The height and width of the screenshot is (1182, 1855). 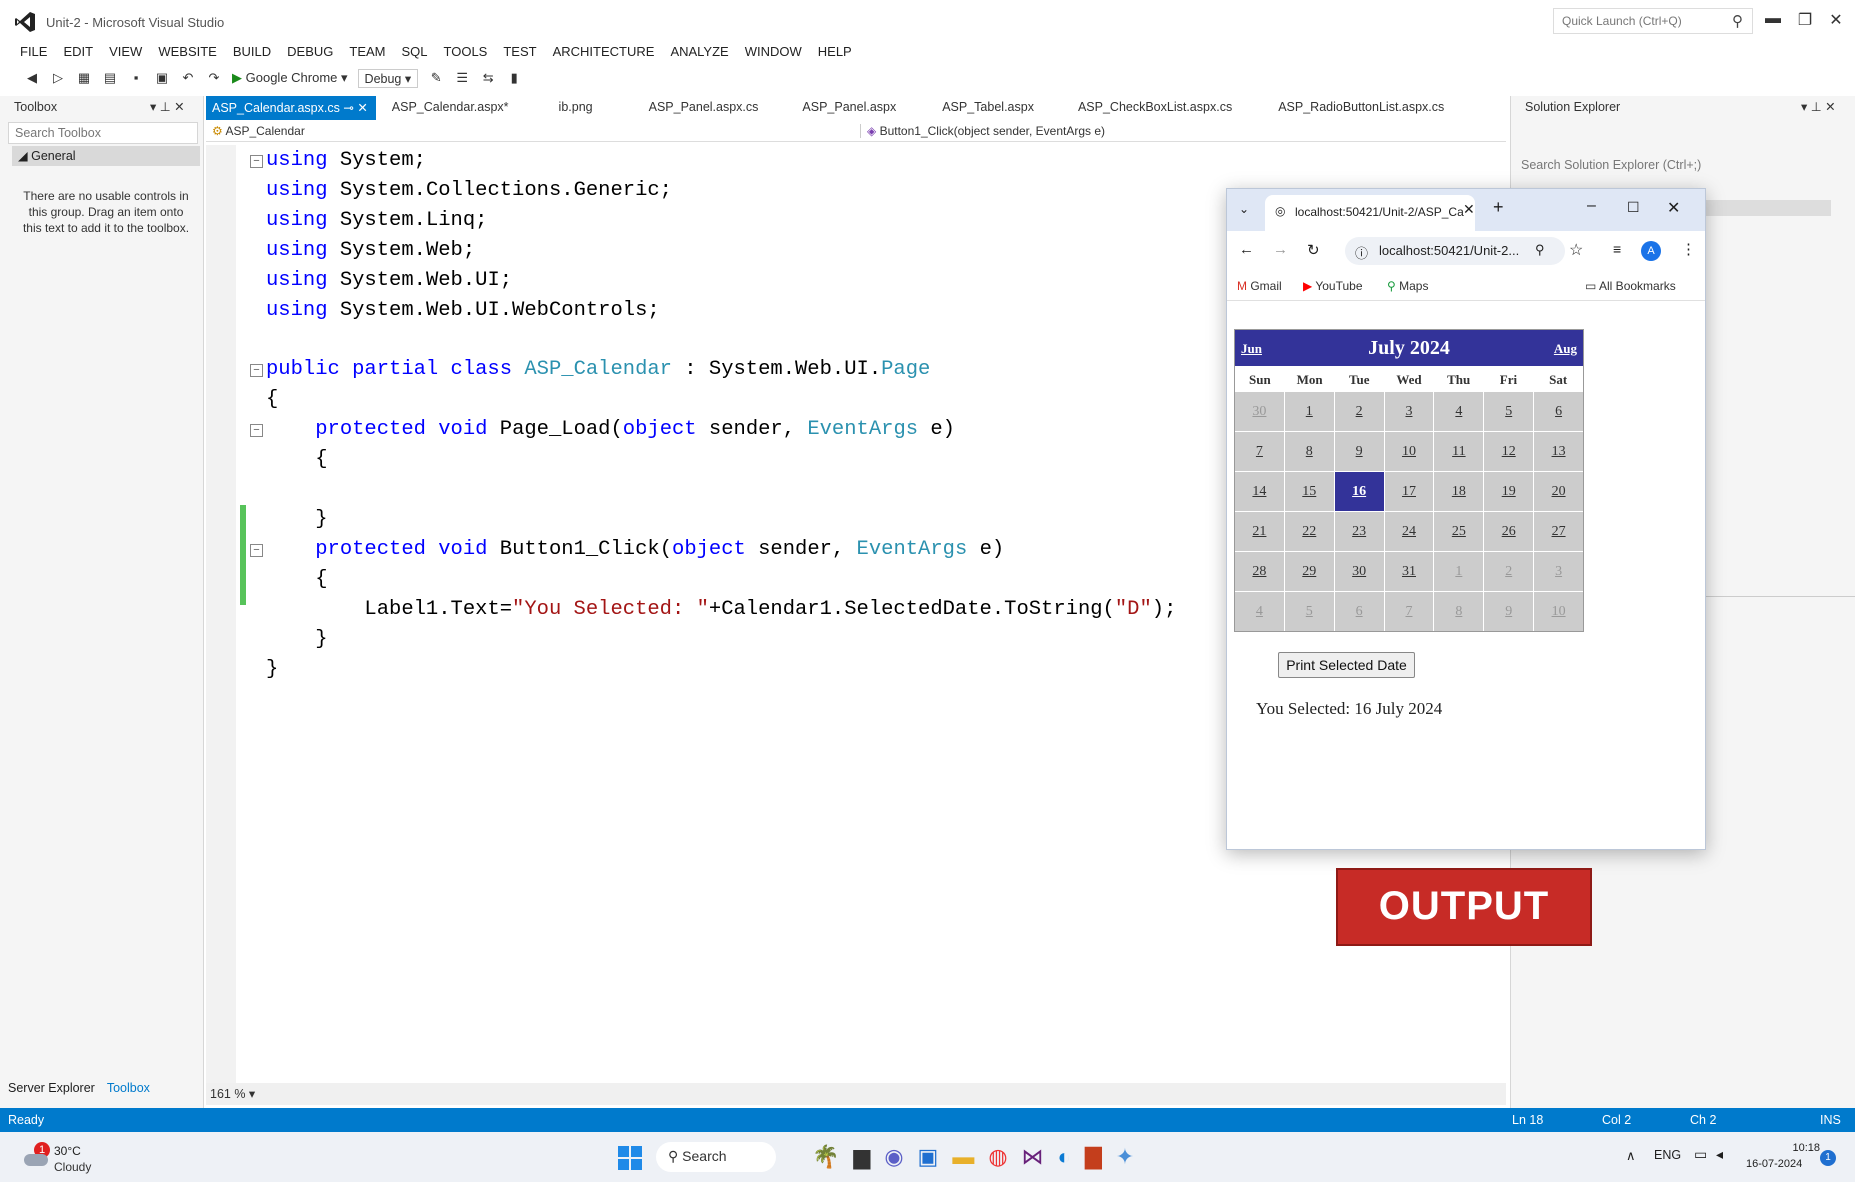 What do you see at coordinates (415, 52) in the screenshot?
I see `menu-sql: SQL` at bounding box center [415, 52].